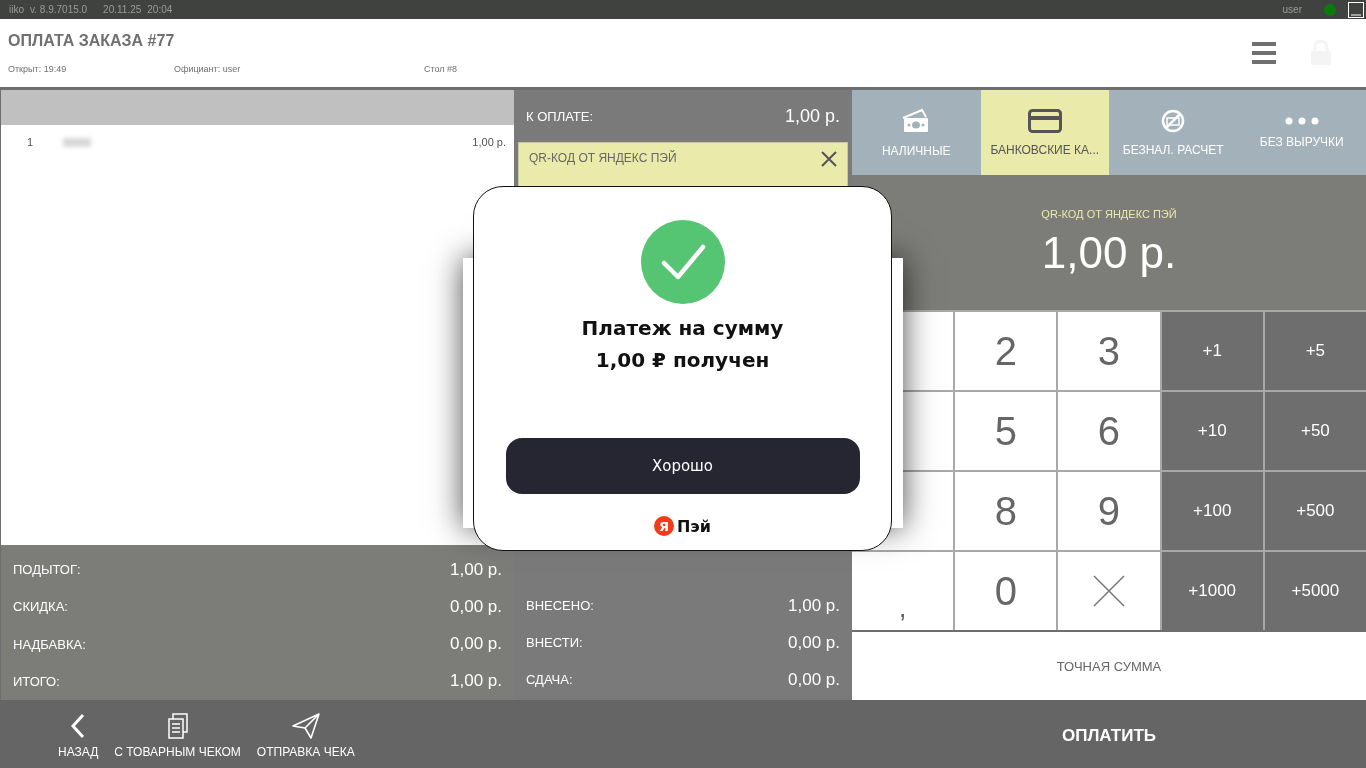  I want to click on clear-icon, so click(1109, 591).